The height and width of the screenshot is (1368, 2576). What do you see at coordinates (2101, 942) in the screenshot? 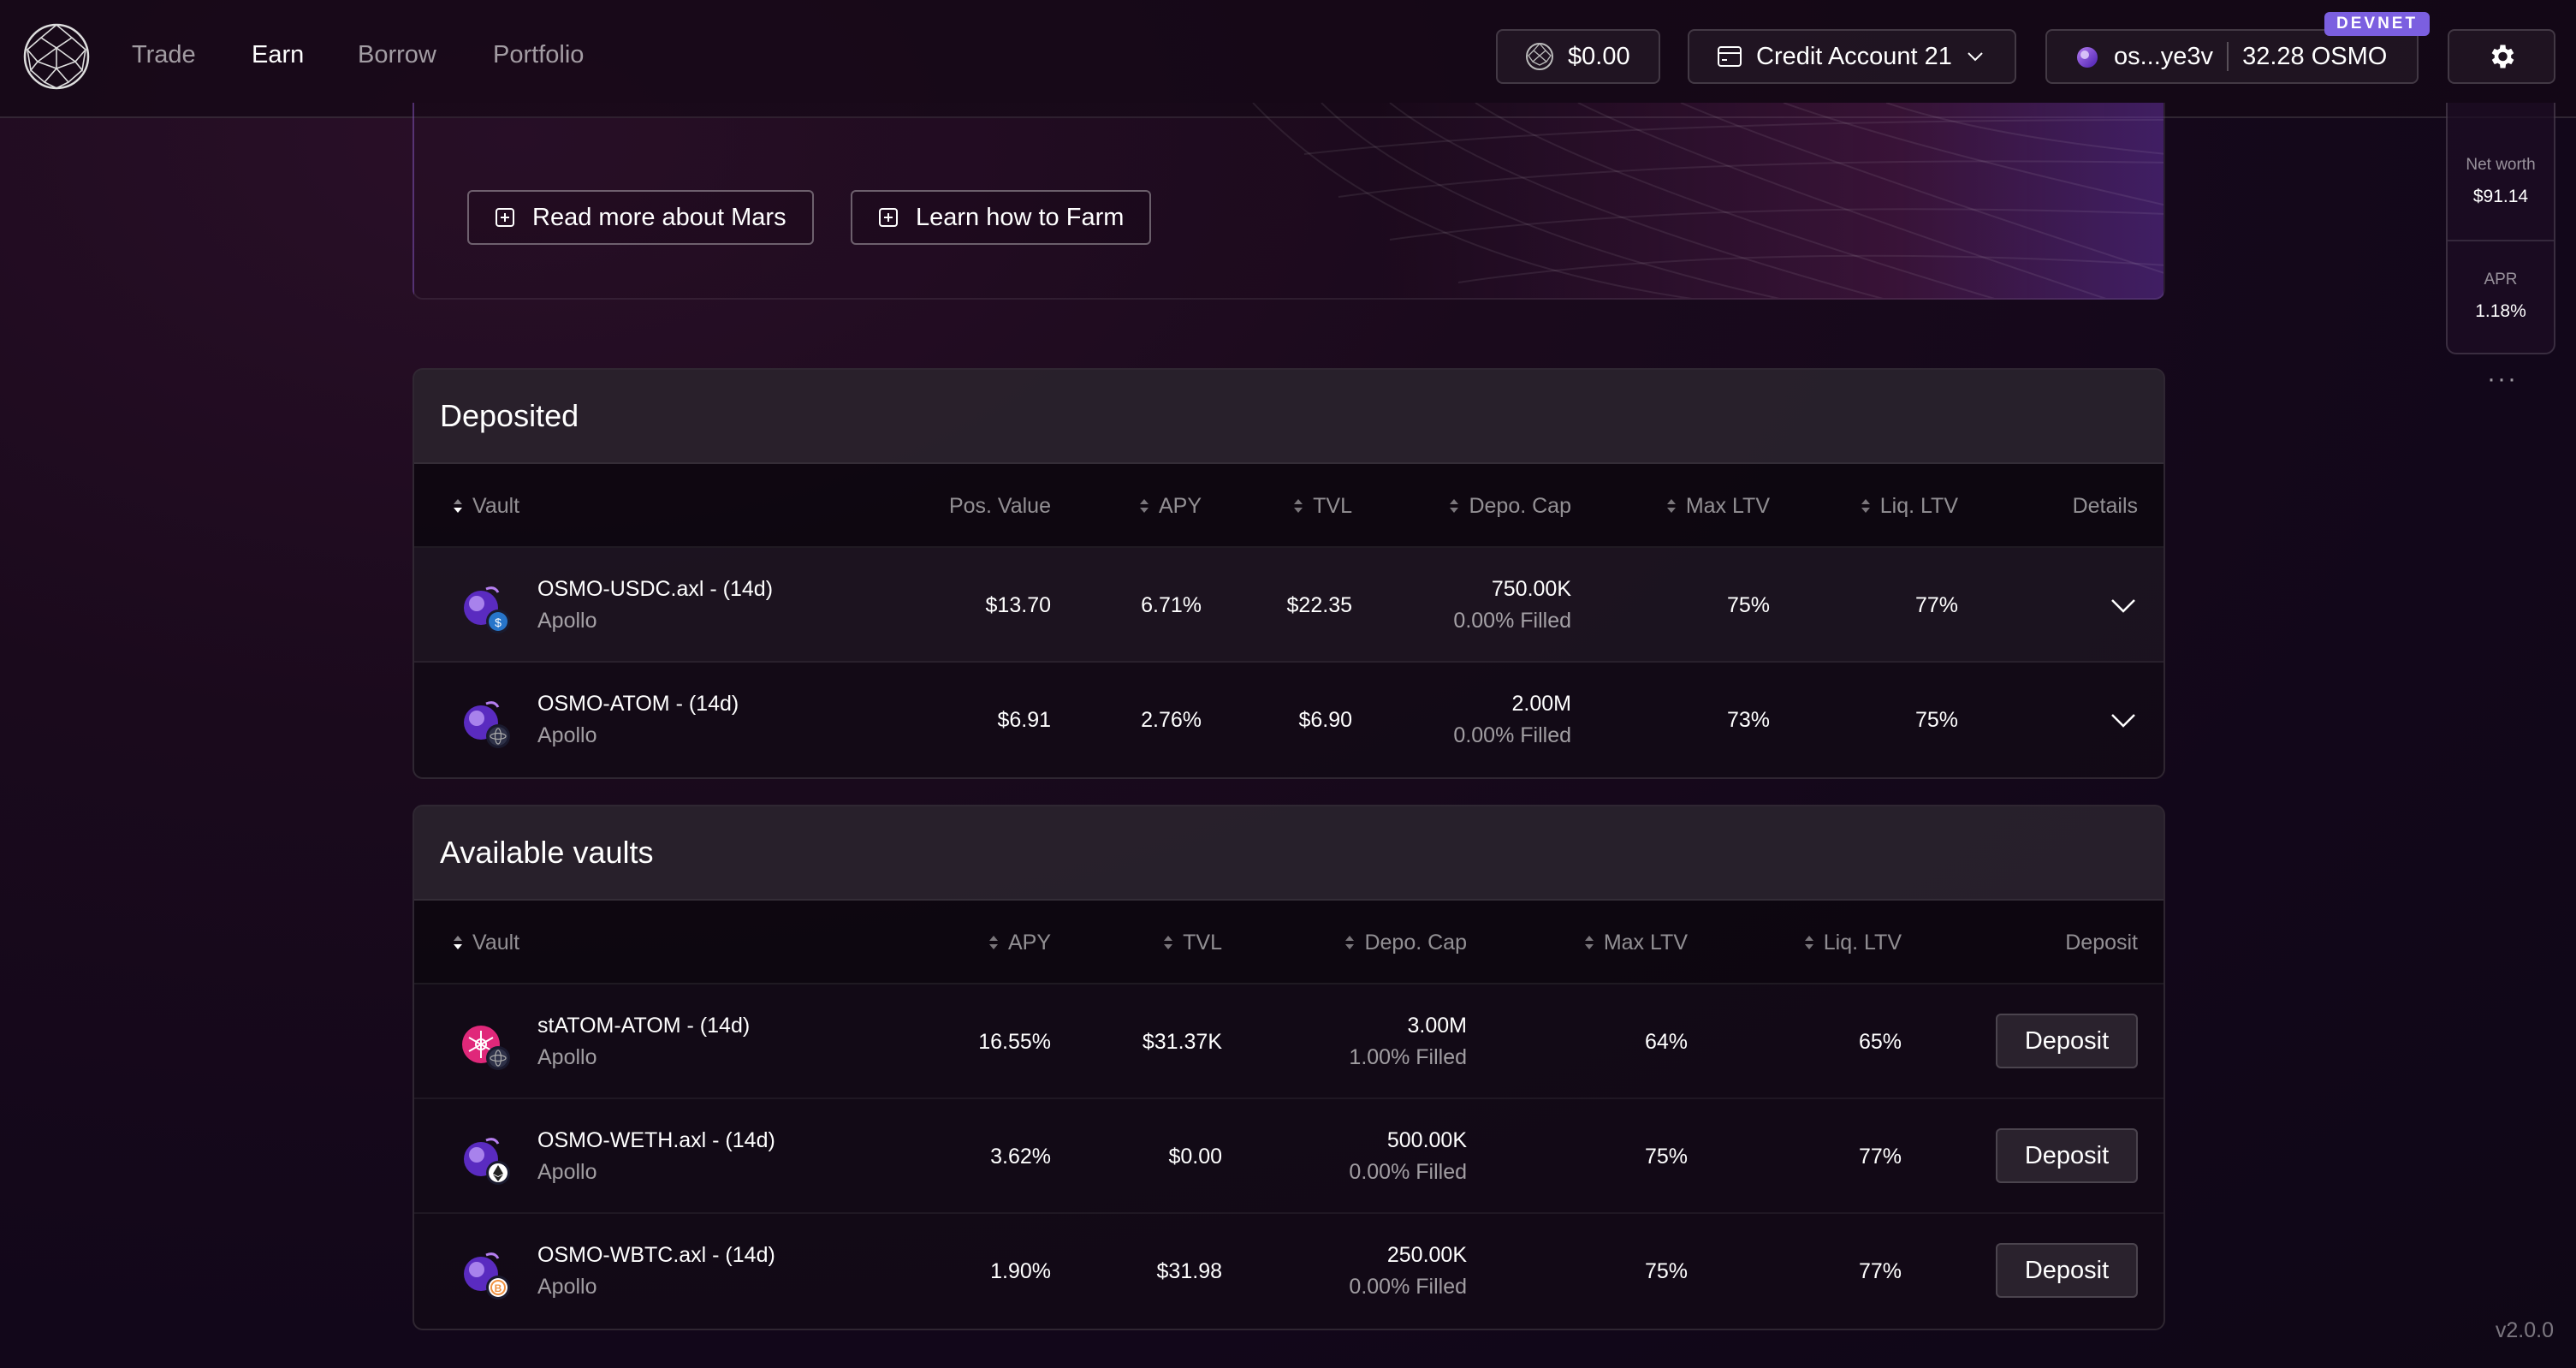
I see `col-deposit: Deposit` at bounding box center [2101, 942].